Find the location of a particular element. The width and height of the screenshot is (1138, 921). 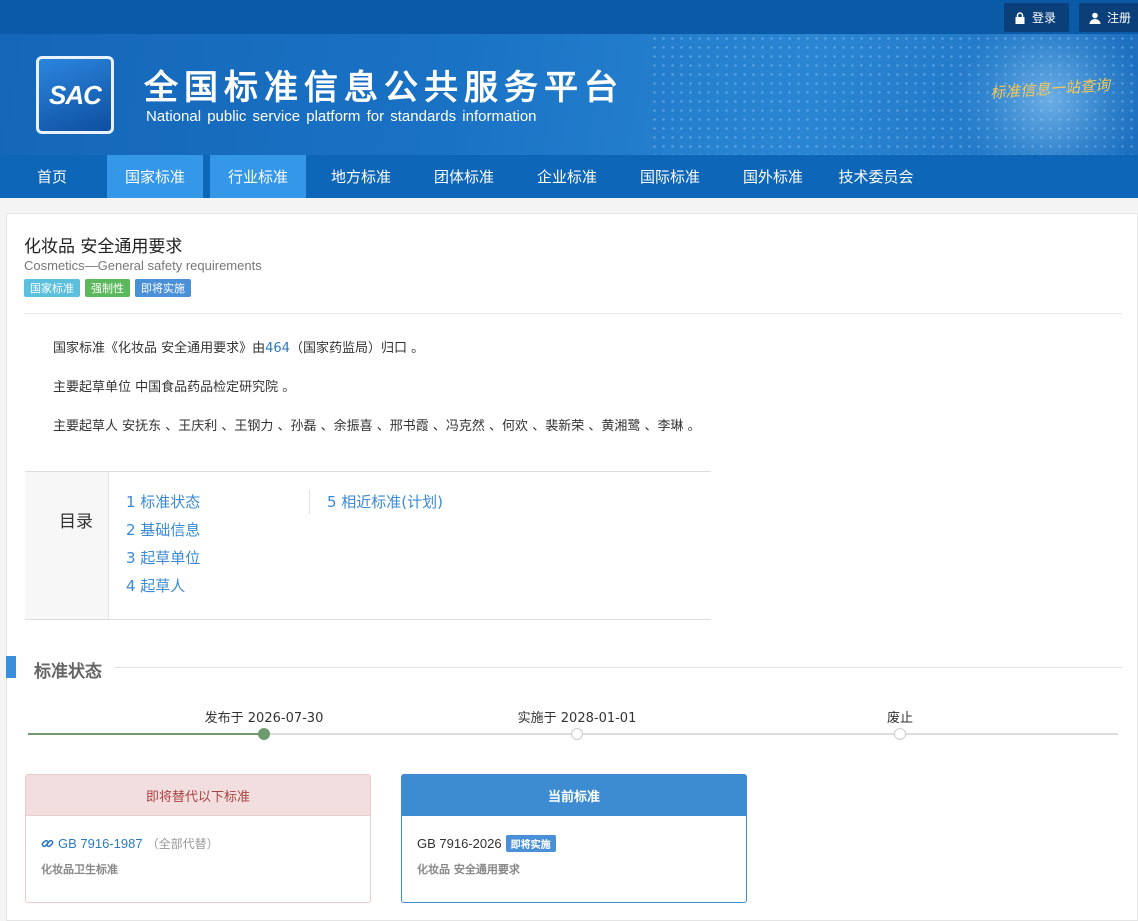

drafting-unit: 主要起草单位 中国食品药品检定研究院 。 is located at coordinates (174, 387).